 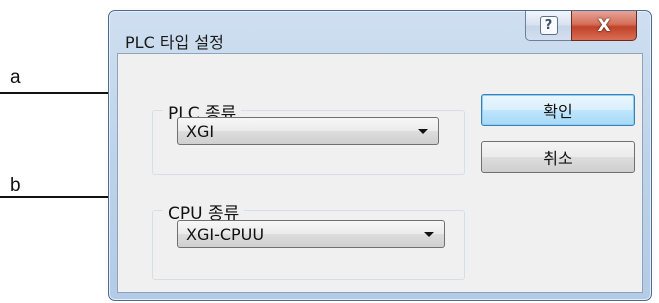 What do you see at coordinates (311, 234) in the screenshot?
I see `cpu-type-select: XGI-CPUU` at bounding box center [311, 234].